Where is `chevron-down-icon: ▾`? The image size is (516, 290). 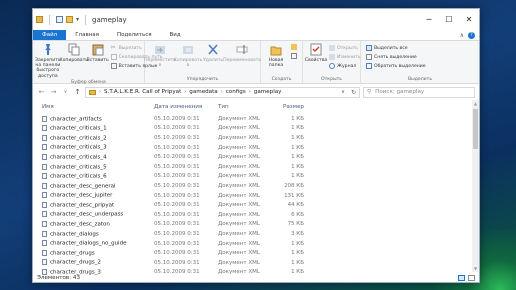
chevron-down-icon: ▾ is located at coordinates (77, 19).